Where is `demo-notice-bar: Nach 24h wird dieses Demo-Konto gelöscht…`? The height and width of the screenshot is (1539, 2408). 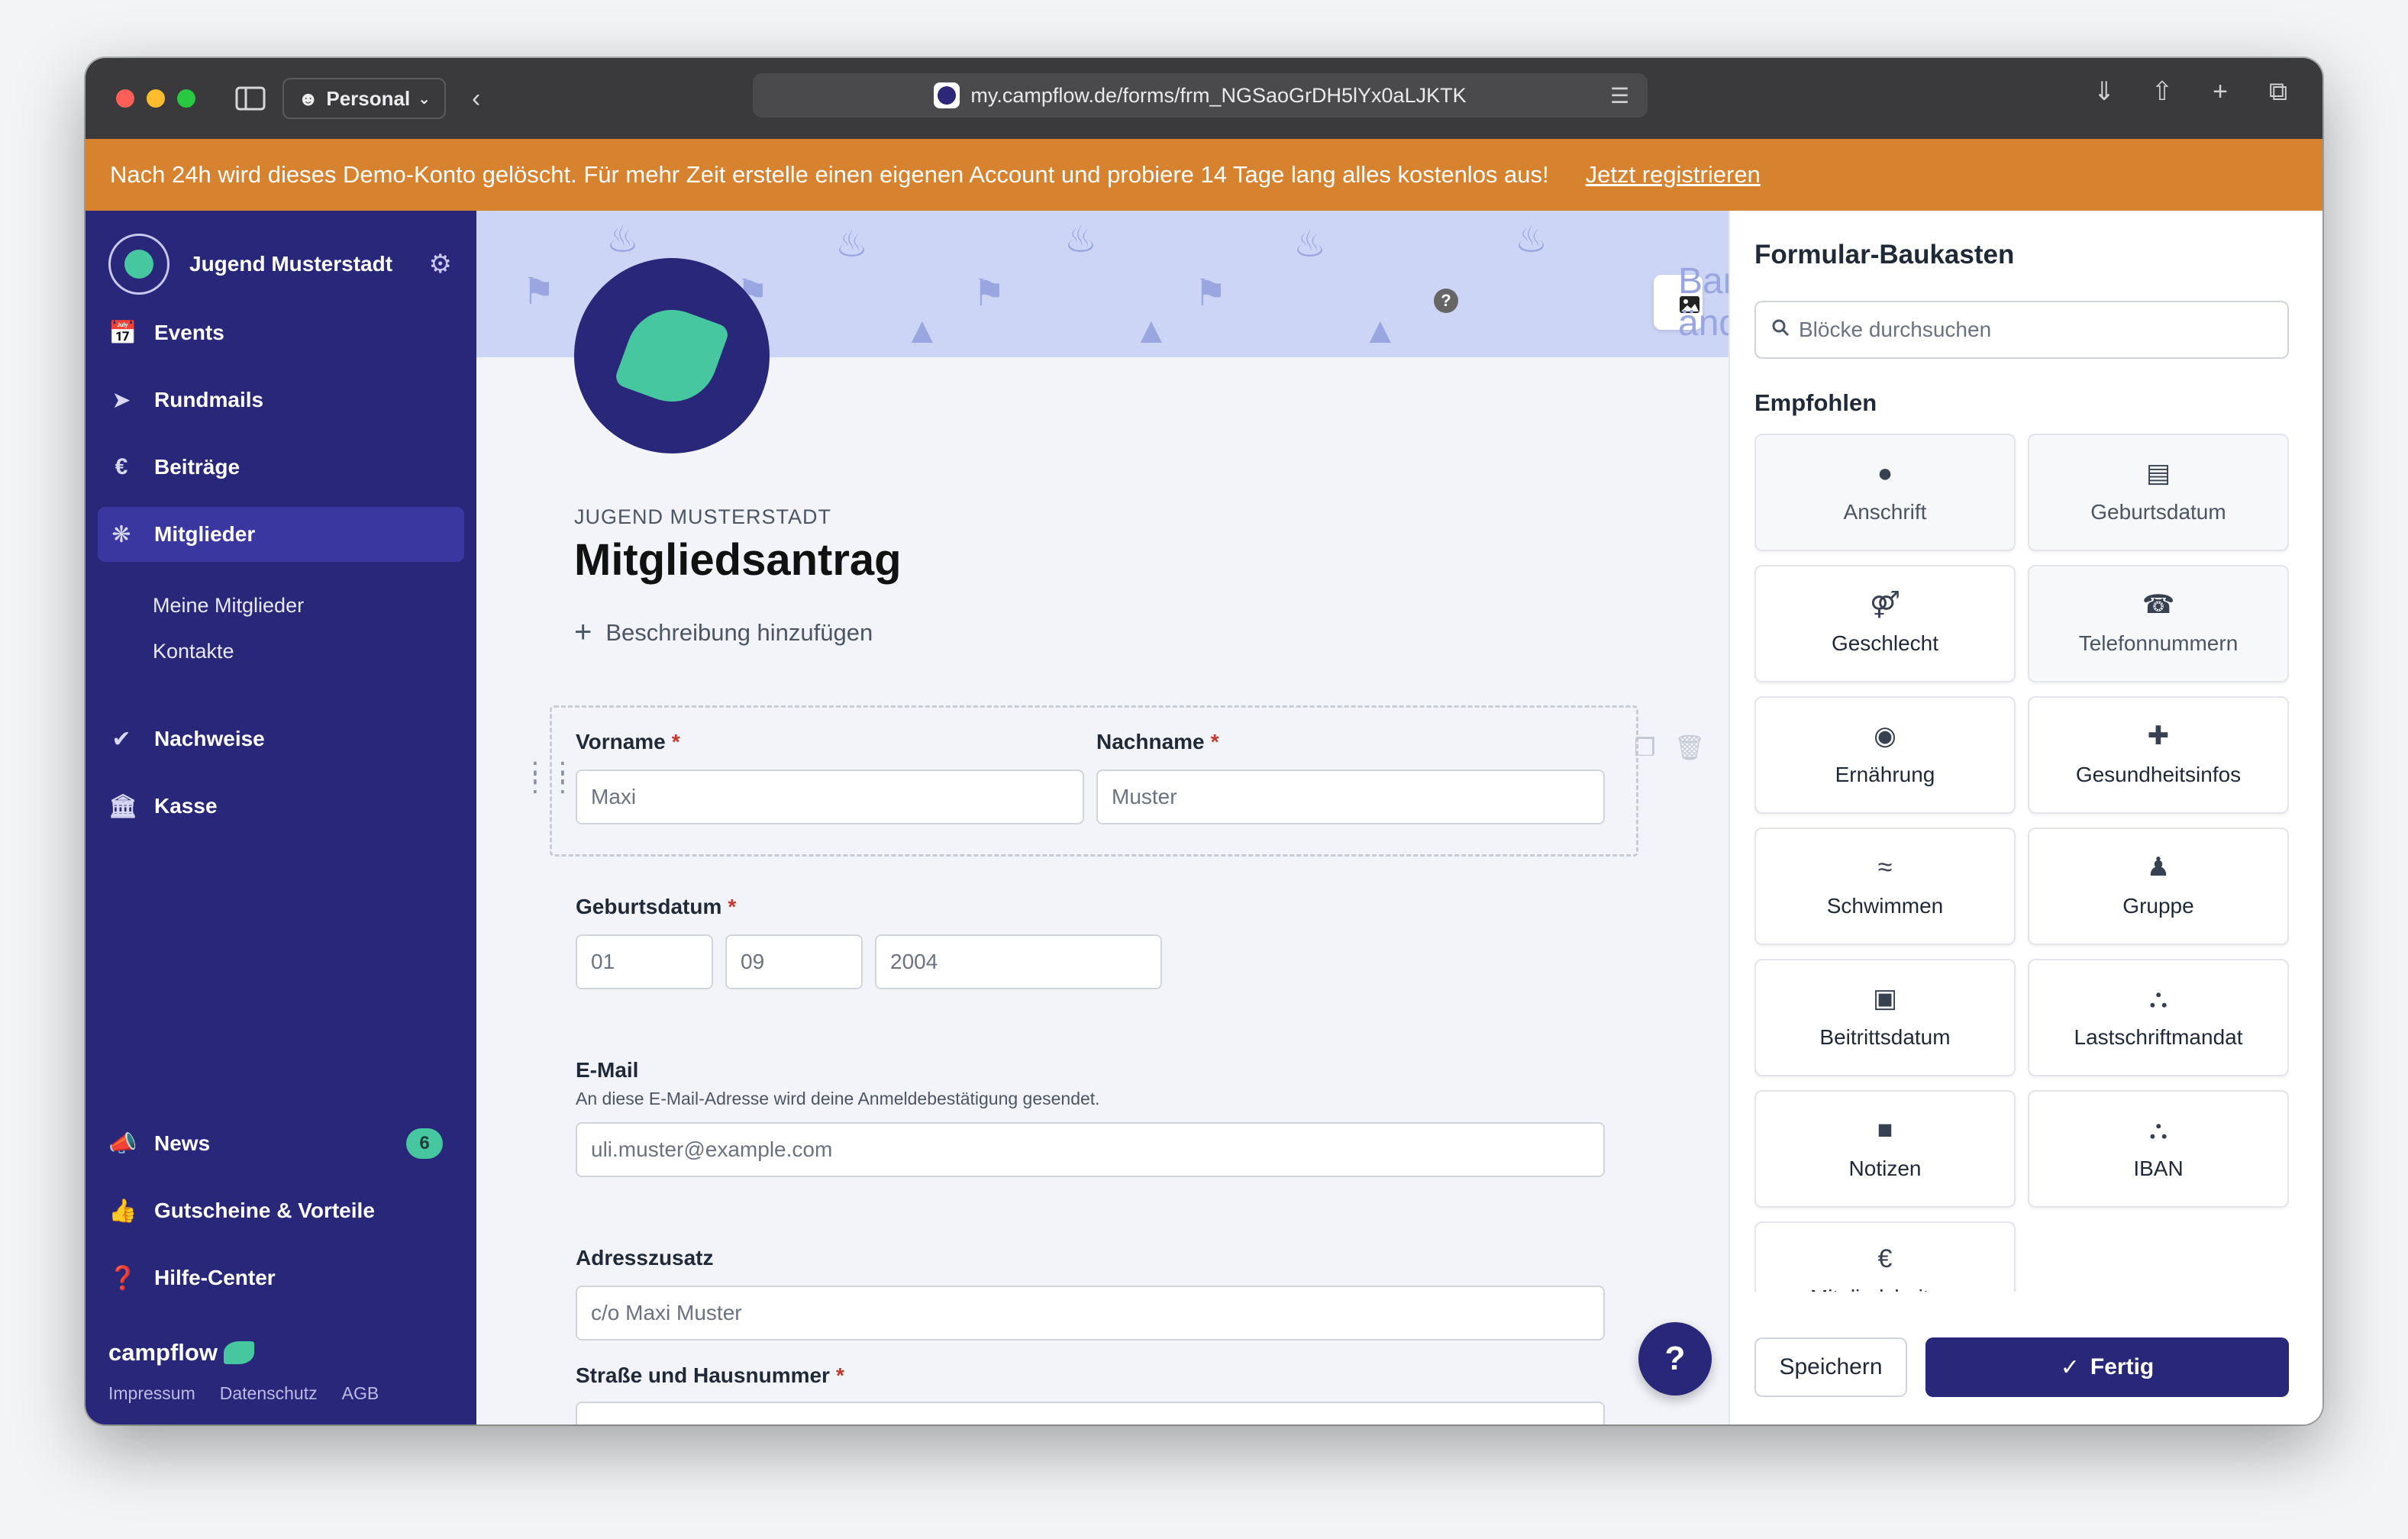 demo-notice-bar: Nach 24h wird dieses Demo-Konto gelöscht… is located at coordinates (1204, 175).